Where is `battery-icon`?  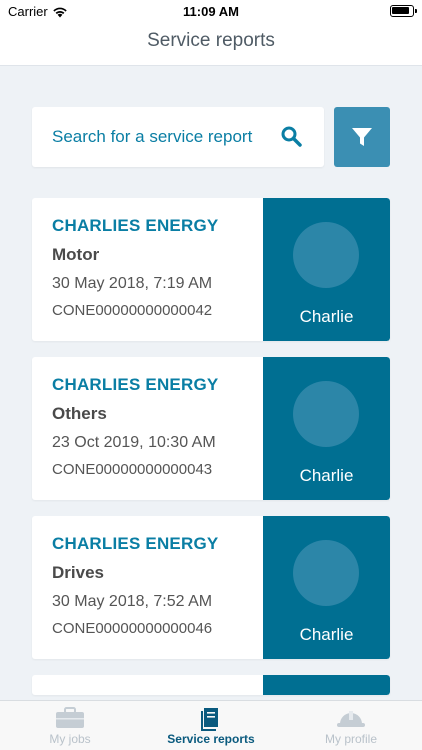
battery-icon is located at coordinates (403, 11).